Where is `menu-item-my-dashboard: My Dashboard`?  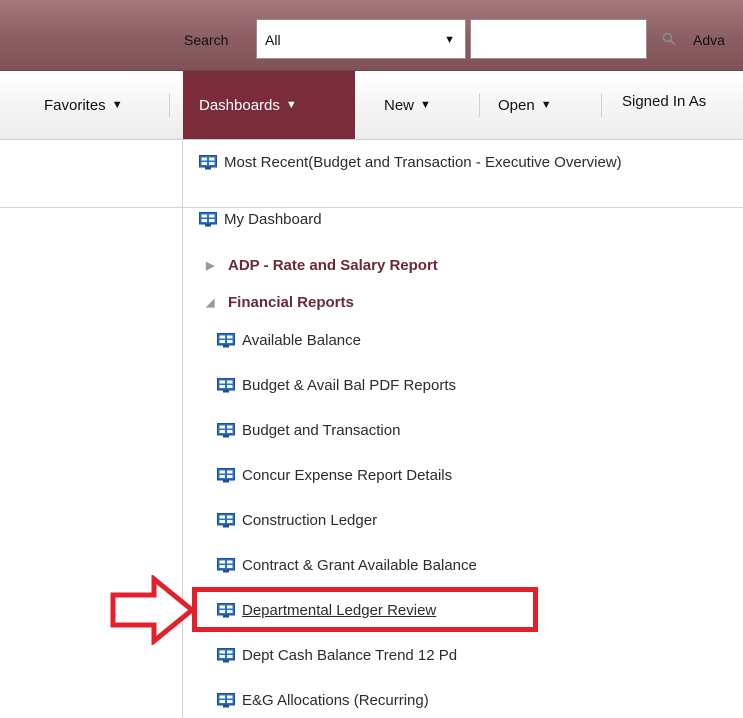
menu-item-my-dashboard: My Dashboard is located at coordinates (260, 219).